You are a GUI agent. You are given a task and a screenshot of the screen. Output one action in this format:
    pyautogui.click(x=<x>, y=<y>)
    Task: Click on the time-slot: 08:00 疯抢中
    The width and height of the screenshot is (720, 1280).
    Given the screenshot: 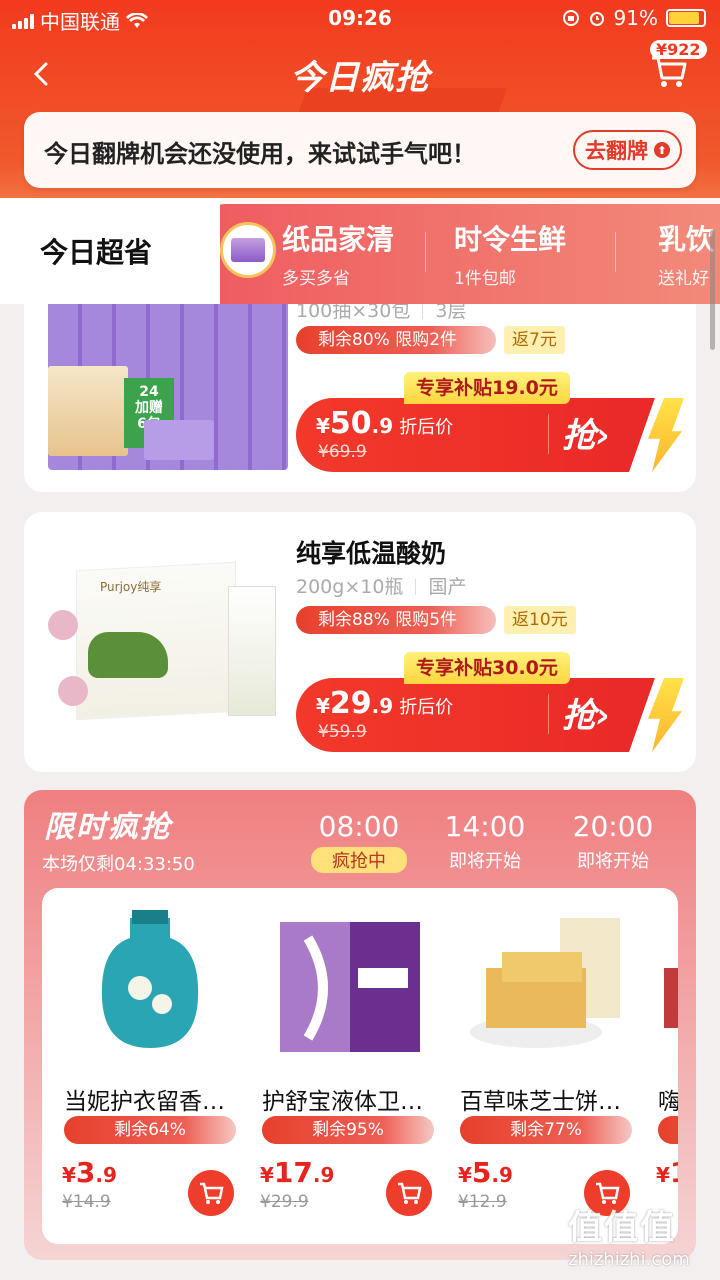 What is the action you would take?
    pyautogui.click(x=359, y=841)
    